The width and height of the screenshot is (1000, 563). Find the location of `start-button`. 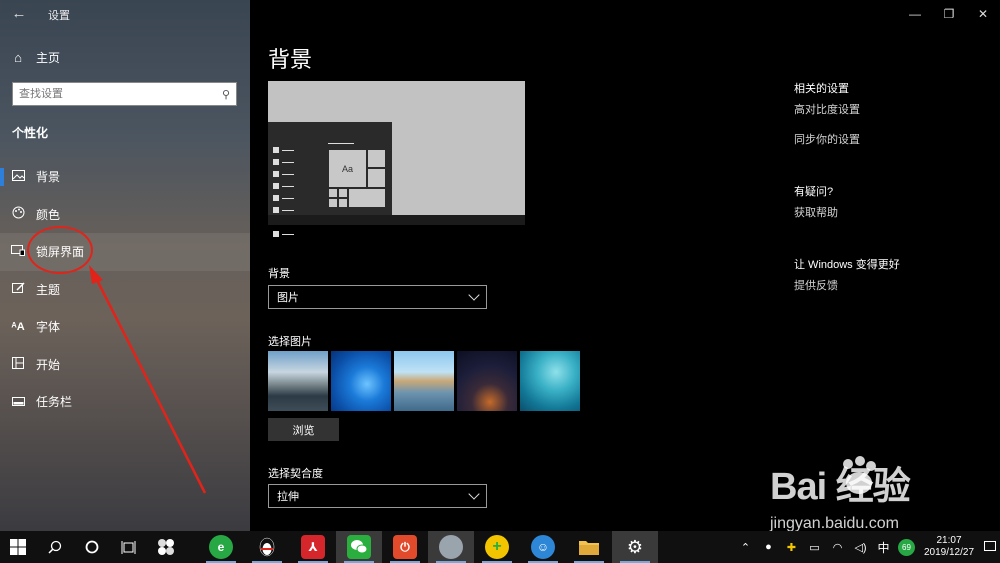

start-button is located at coordinates (18, 547).